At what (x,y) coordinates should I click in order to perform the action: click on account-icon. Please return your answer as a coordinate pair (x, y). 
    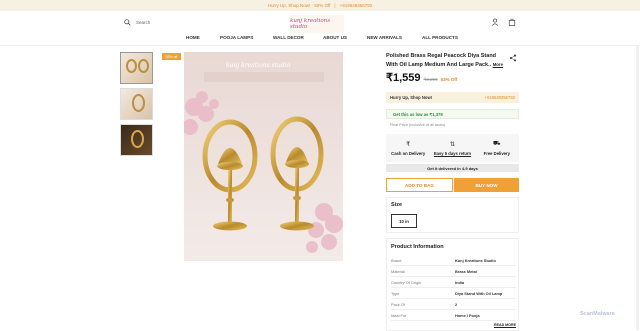
    Looking at the image, I should click on (495, 22).